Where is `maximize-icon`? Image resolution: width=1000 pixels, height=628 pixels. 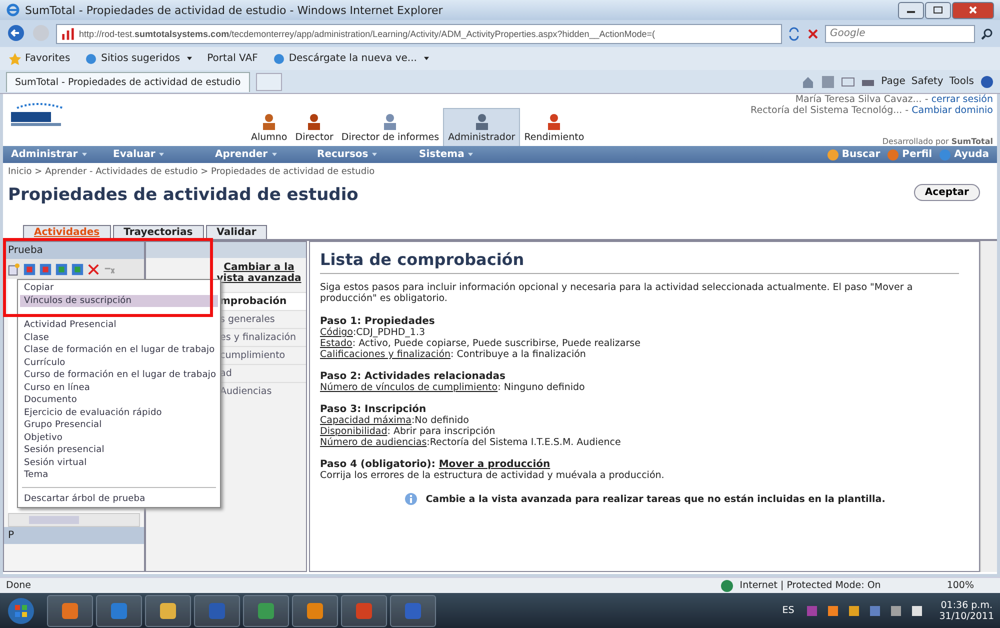 maximize-icon is located at coordinates (938, 10).